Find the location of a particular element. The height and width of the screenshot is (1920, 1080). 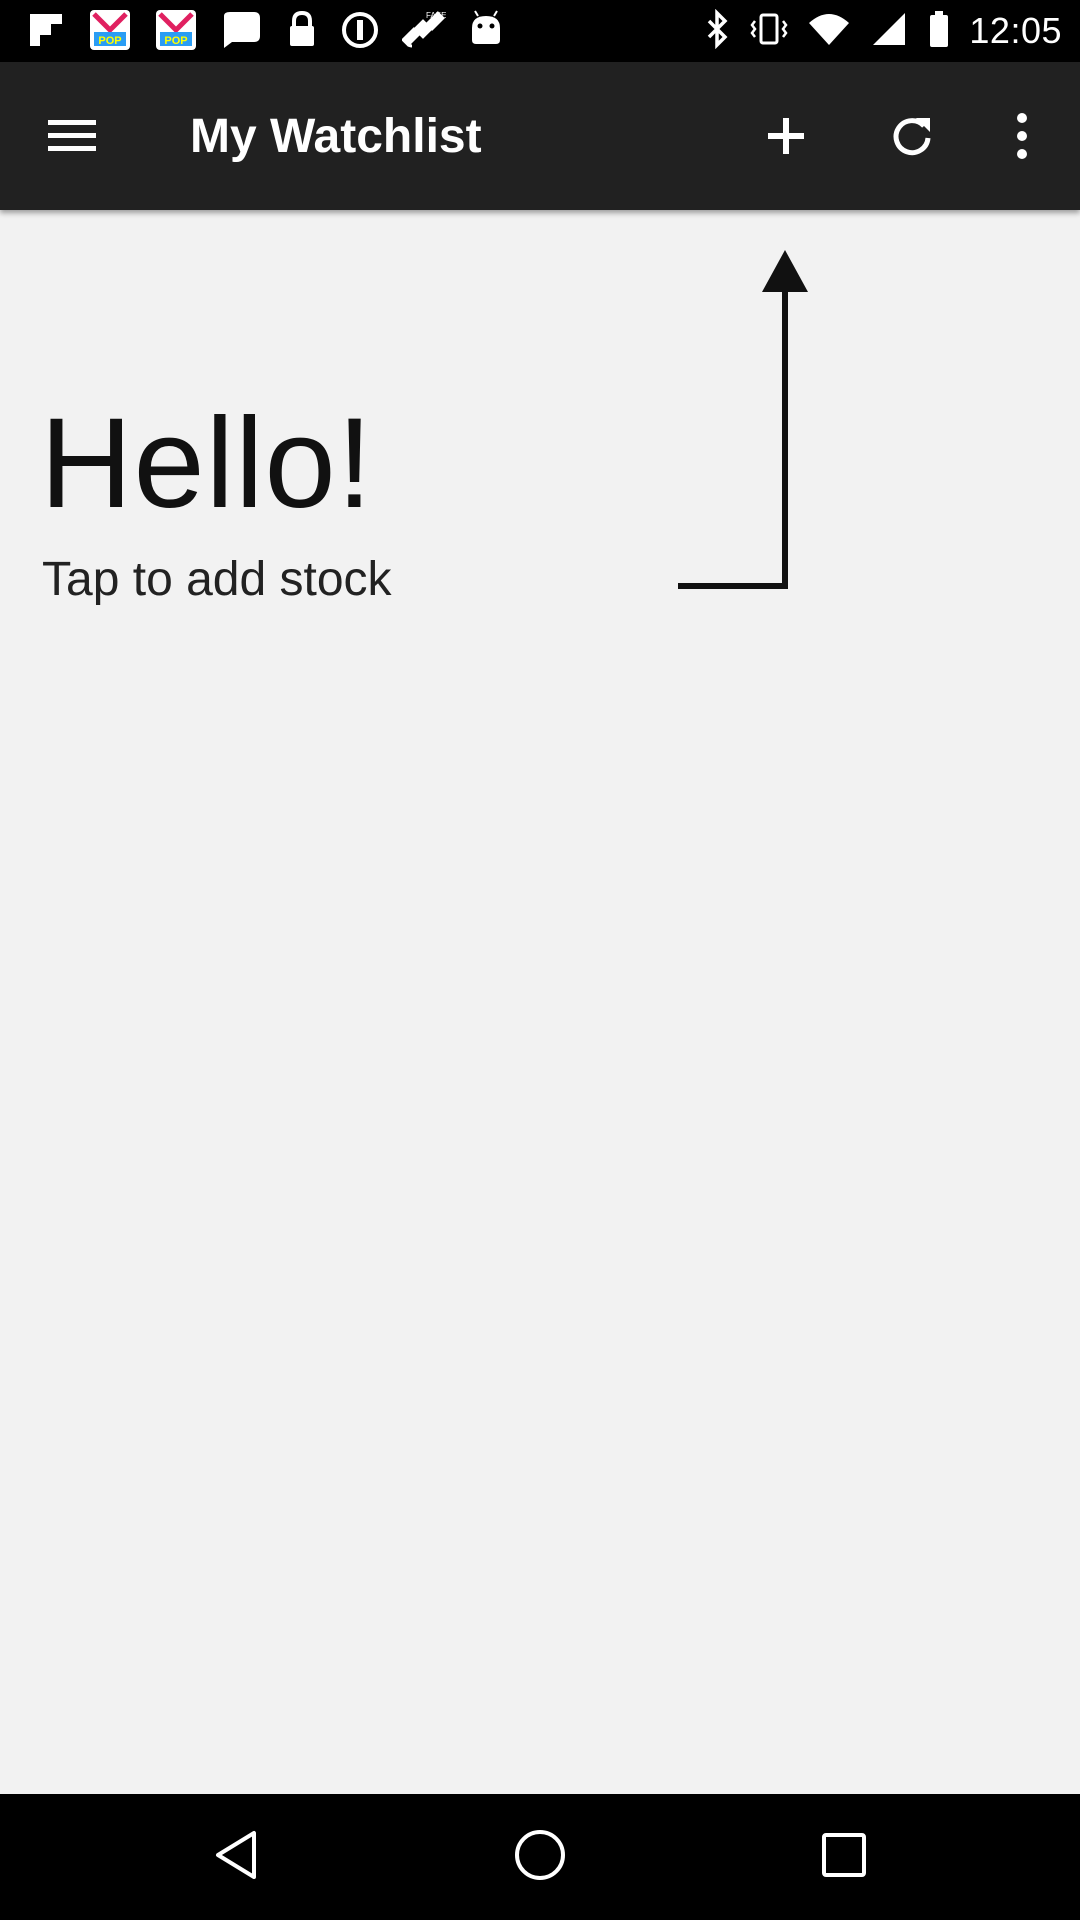

more-vert-icon is located at coordinates (1022, 138).